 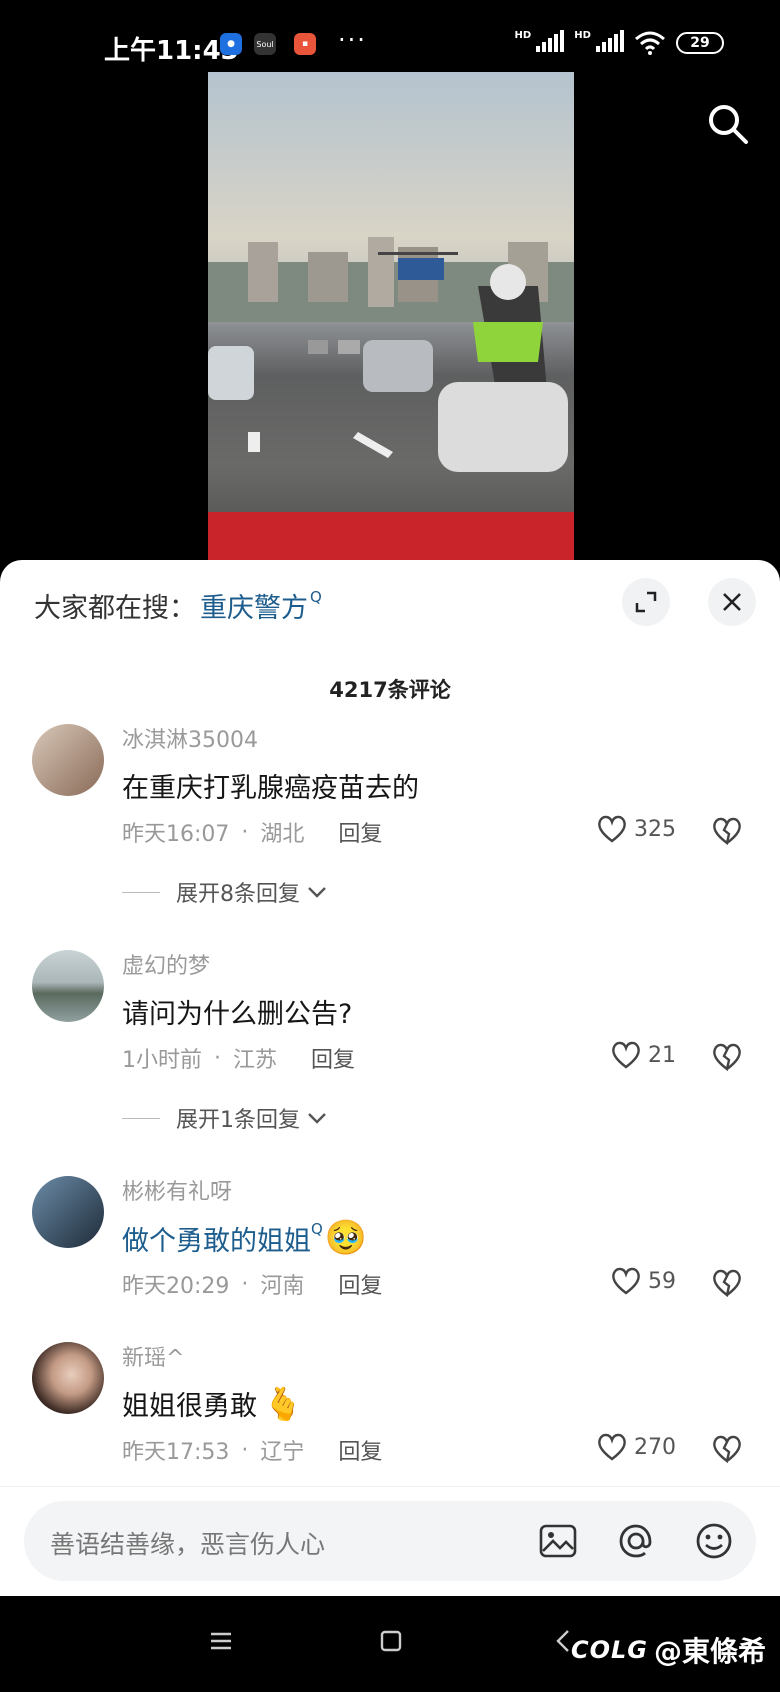 I want to click on expand-icon, so click(x=646, y=602).